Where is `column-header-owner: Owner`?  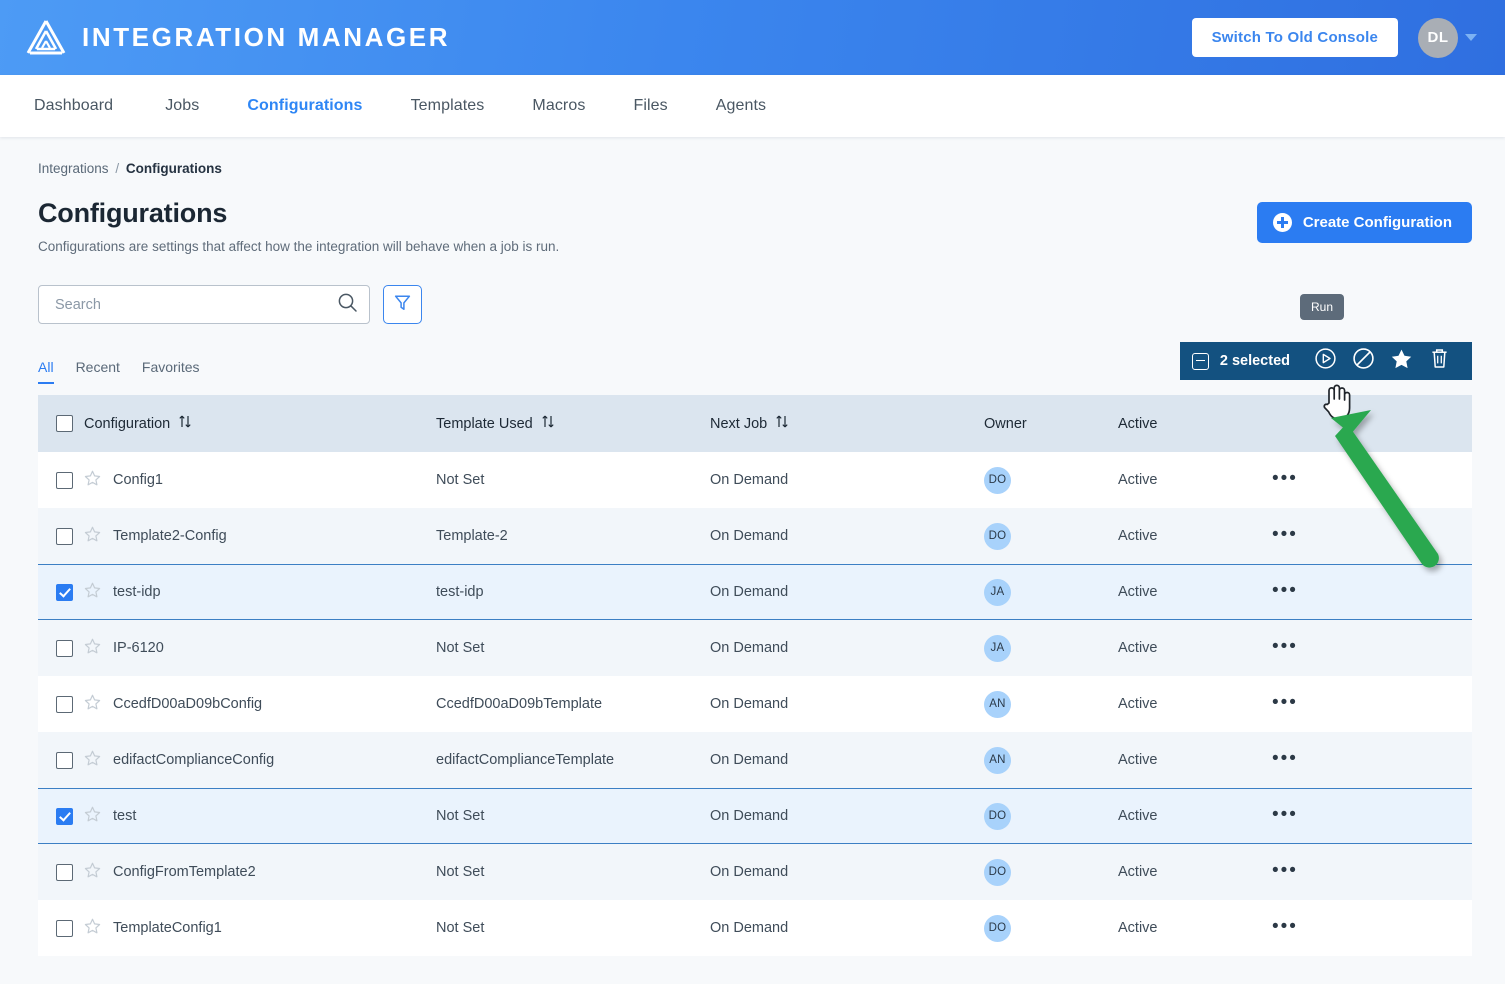 column-header-owner: Owner is located at coordinates (1005, 423).